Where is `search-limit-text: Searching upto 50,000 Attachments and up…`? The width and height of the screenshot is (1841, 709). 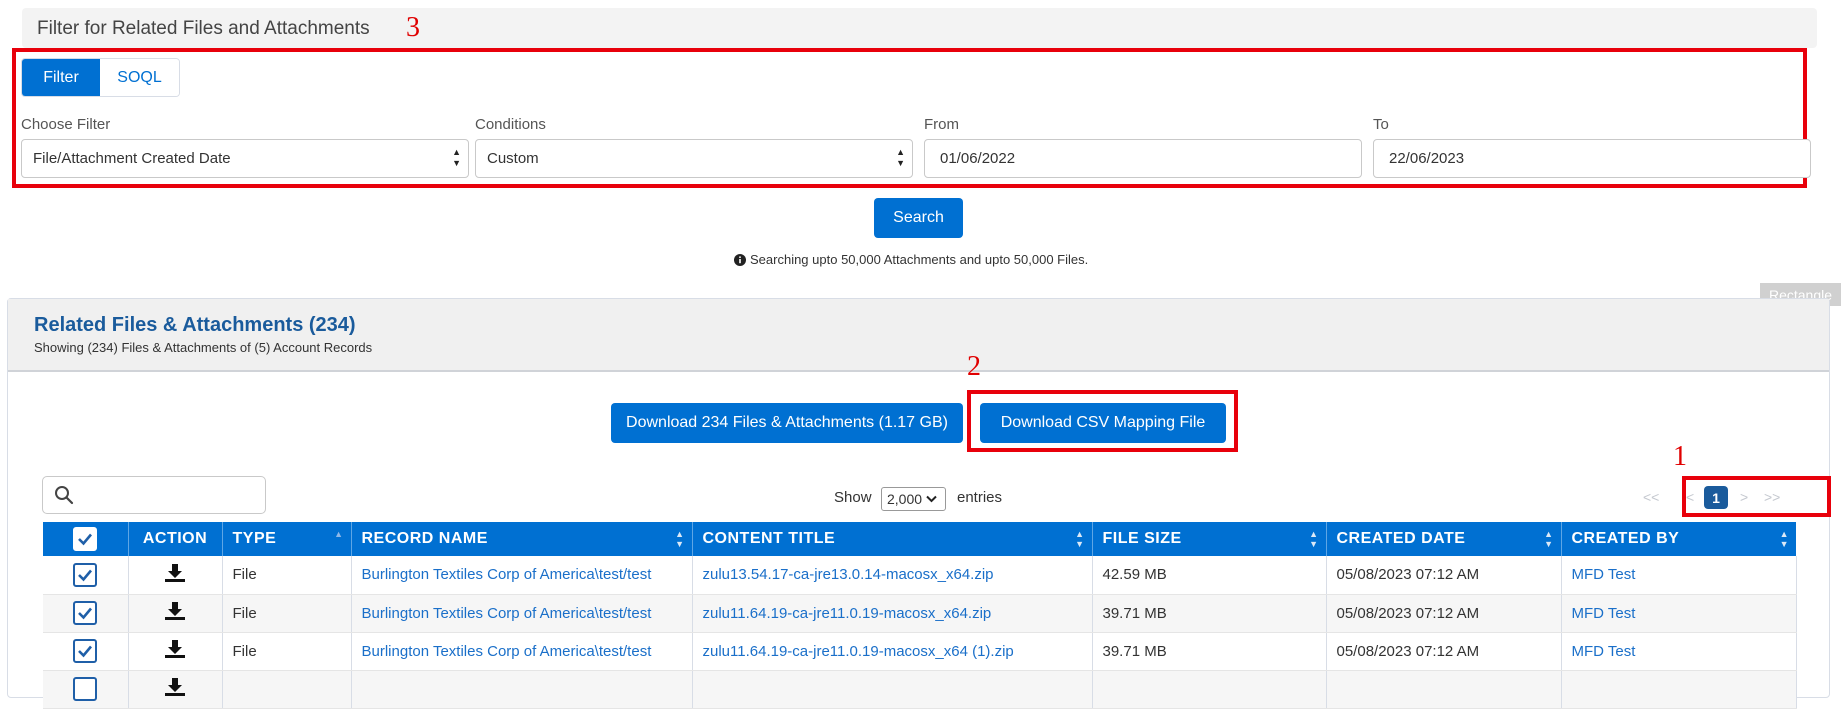 search-limit-text: Searching upto 50,000 Attachments and up… is located at coordinates (919, 259).